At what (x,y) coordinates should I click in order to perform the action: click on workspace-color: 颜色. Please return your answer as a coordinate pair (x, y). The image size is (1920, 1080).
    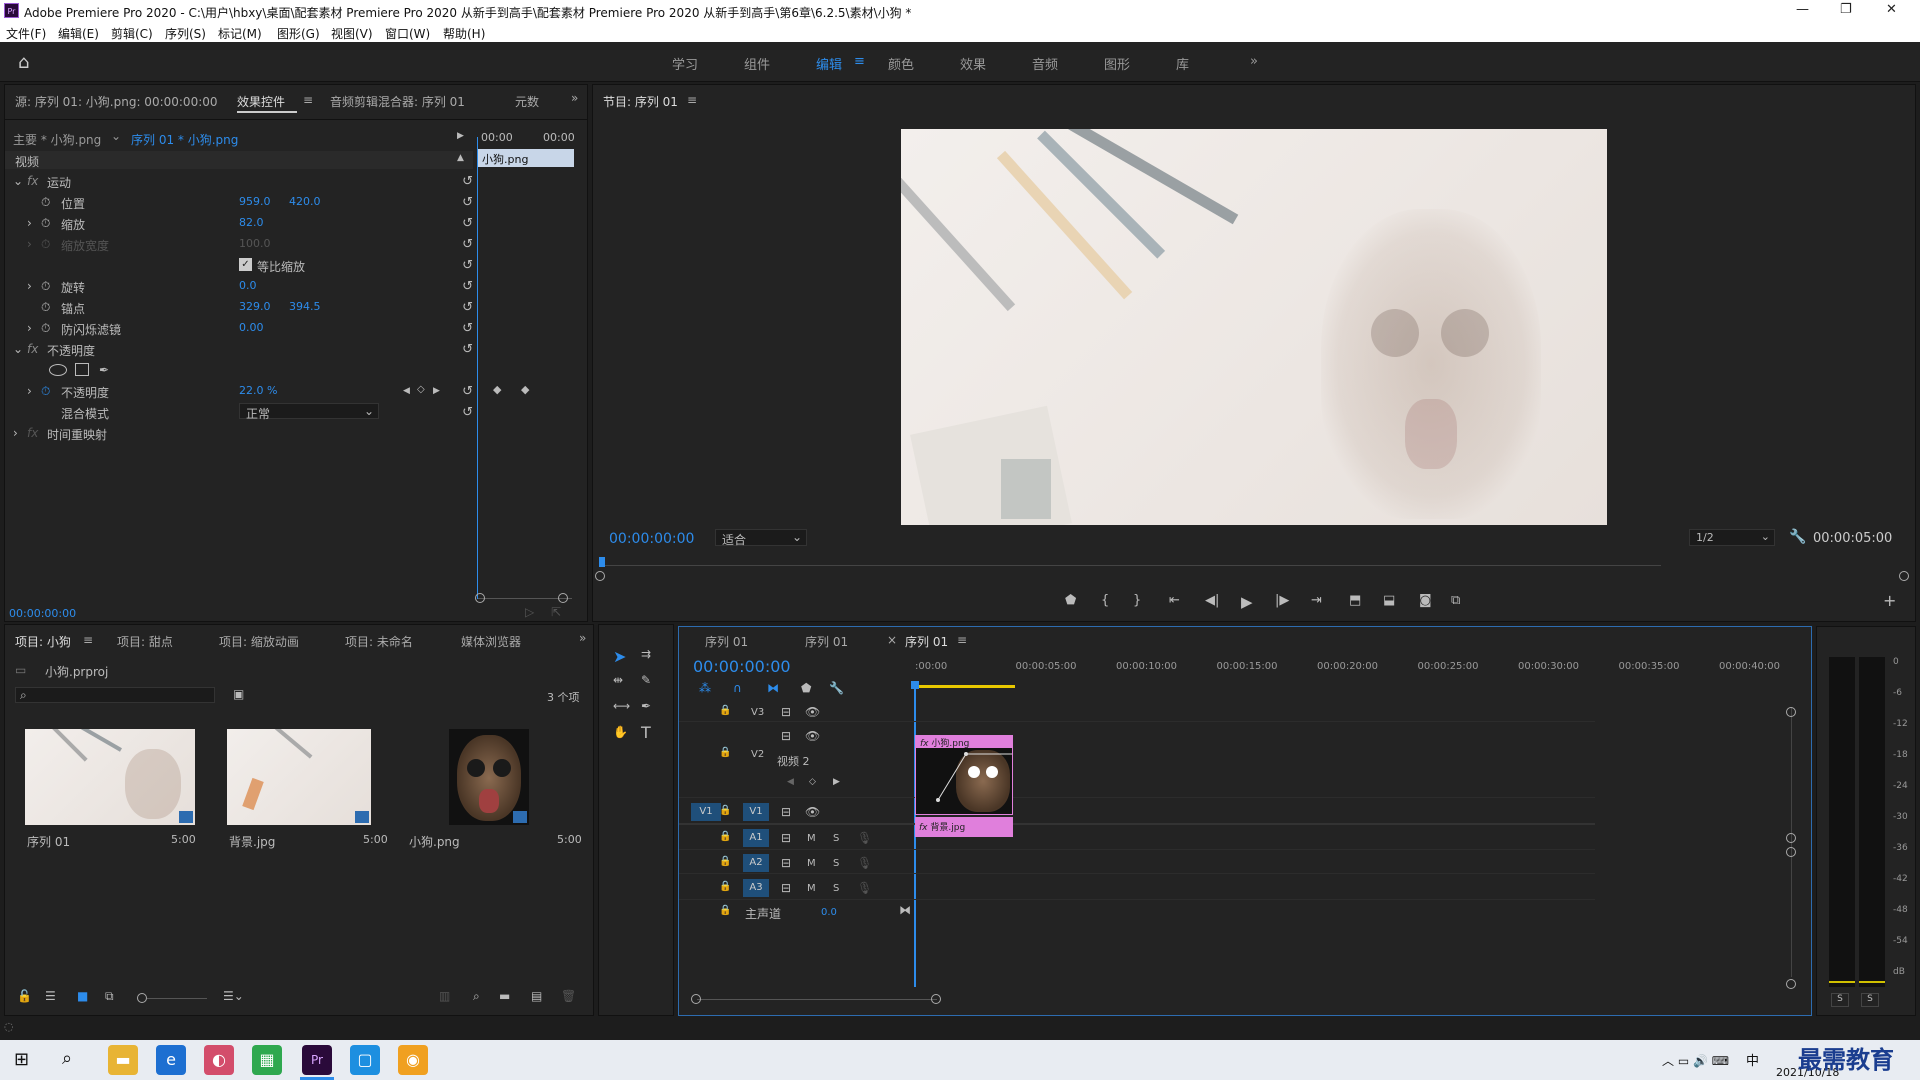
    Looking at the image, I should click on (901, 63).